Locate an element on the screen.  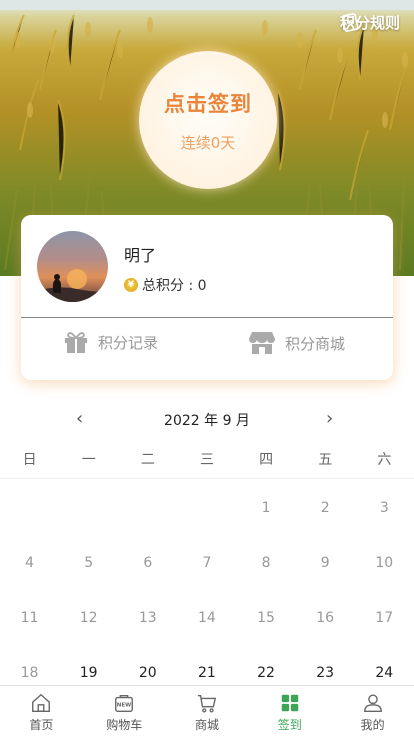
points-records-button: 积分记录 is located at coordinates (111, 342).